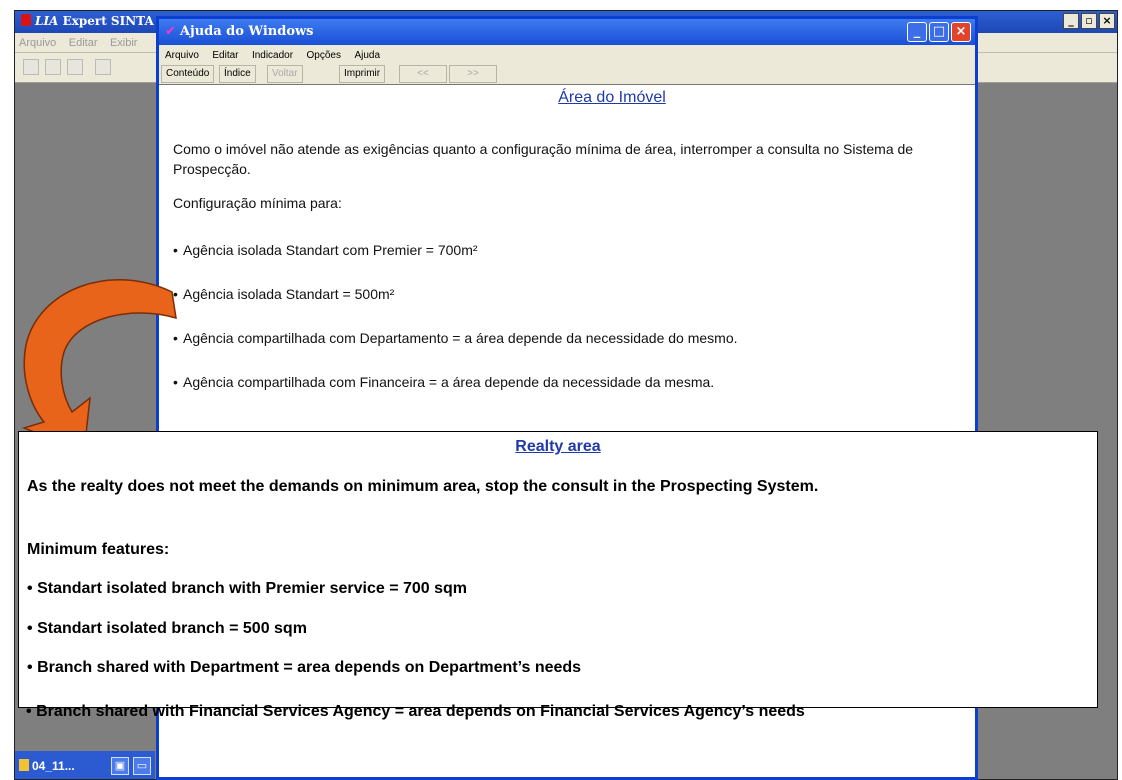 The width and height of the screenshot is (1122, 780). I want to click on history-forward-button: >>, so click(473, 74).